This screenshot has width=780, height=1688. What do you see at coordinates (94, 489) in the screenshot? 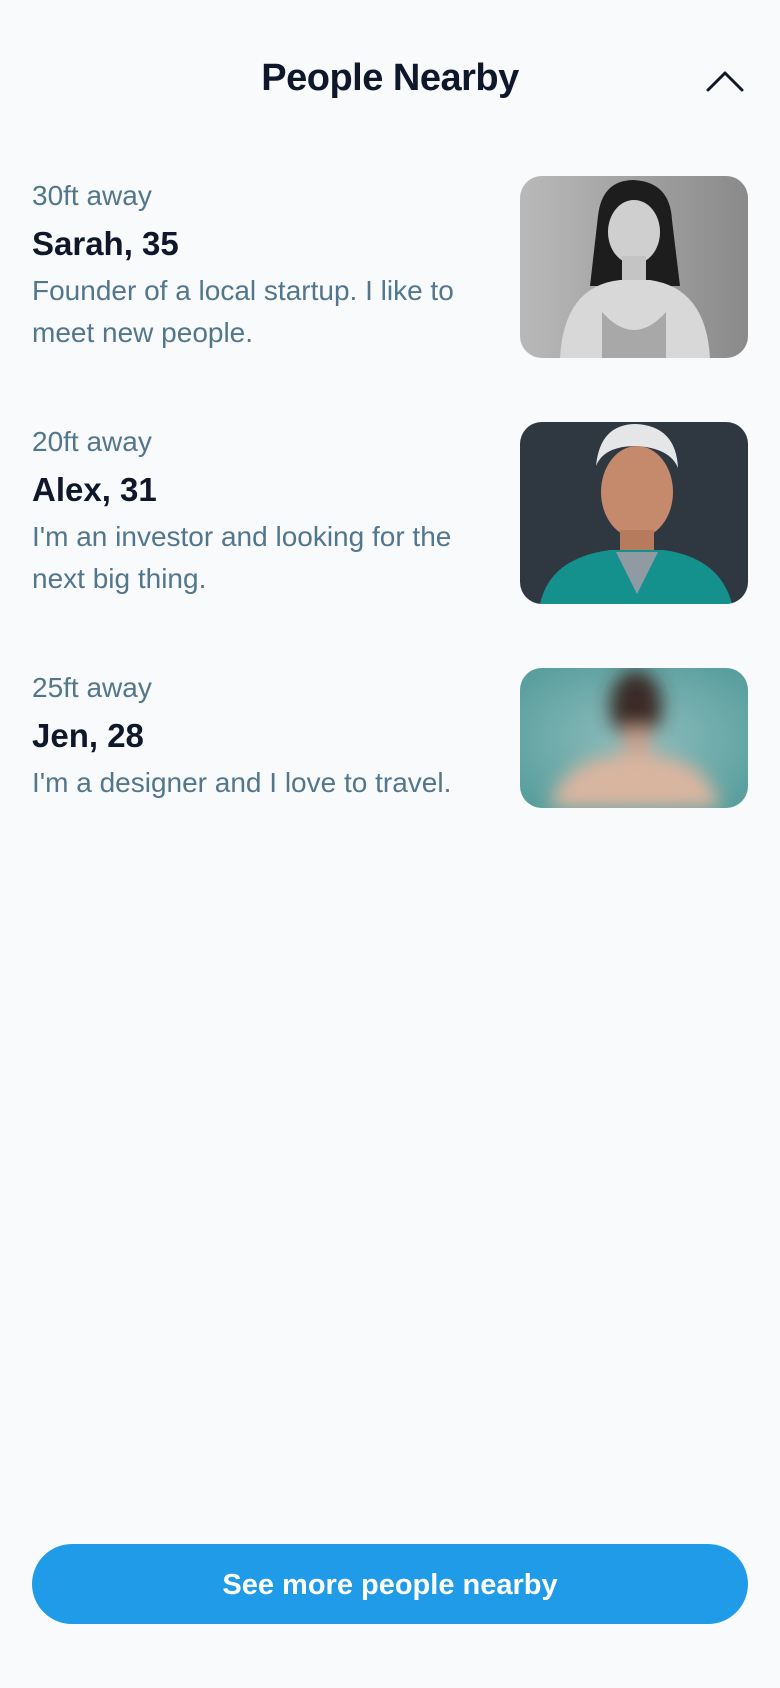
I see `person-name: Alex, 31` at bounding box center [94, 489].